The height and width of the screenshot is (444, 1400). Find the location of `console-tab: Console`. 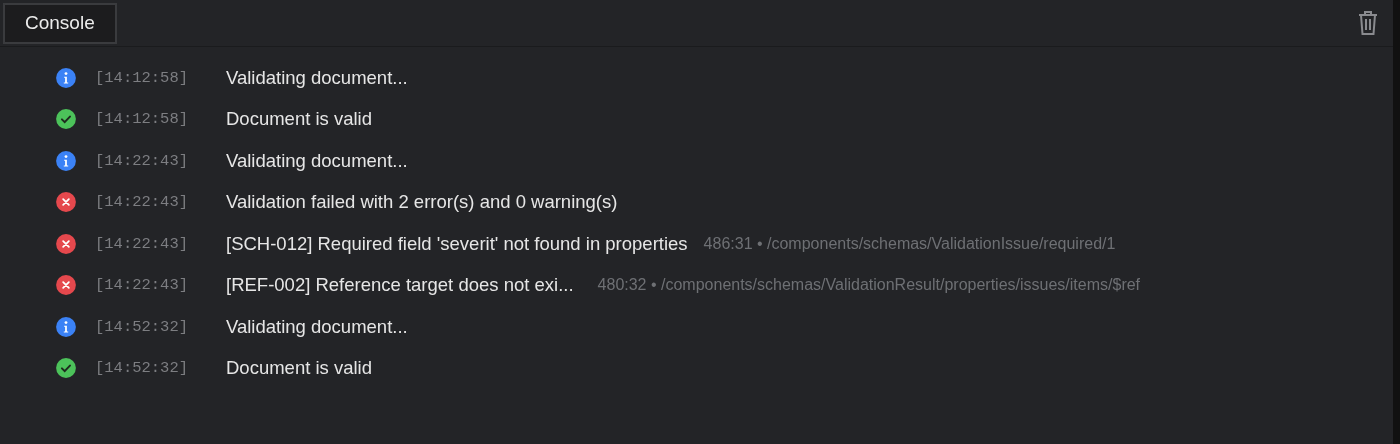

console-tab: Console is located at coordinates (60, 23).